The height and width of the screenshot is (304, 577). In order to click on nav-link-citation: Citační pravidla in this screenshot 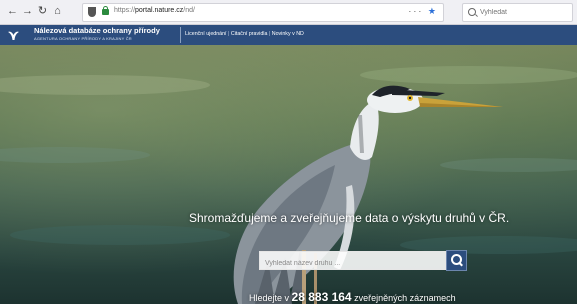, I will do `click(249, 34)`.